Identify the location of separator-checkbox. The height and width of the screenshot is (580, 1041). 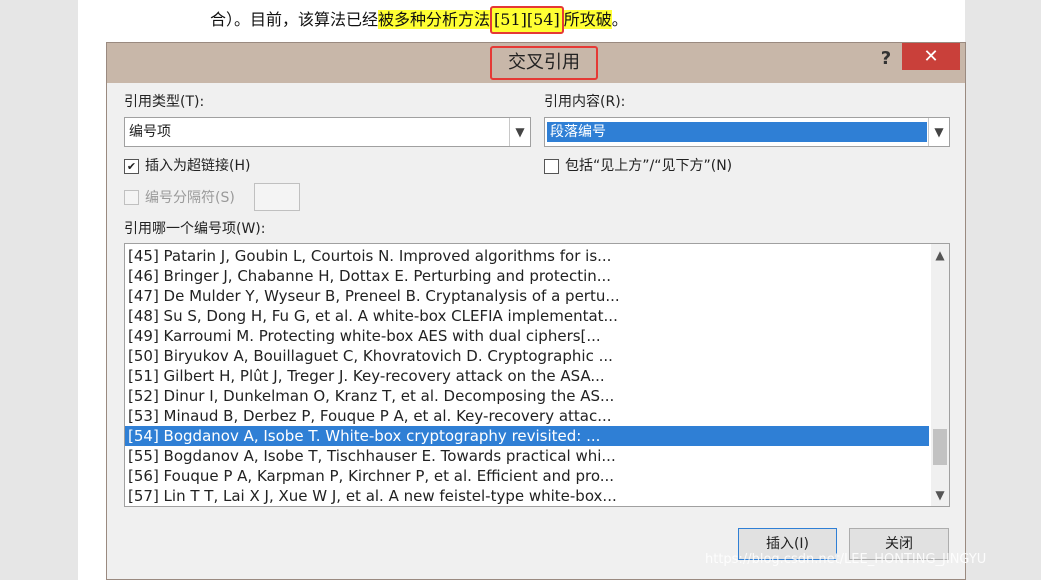
(131, 197).